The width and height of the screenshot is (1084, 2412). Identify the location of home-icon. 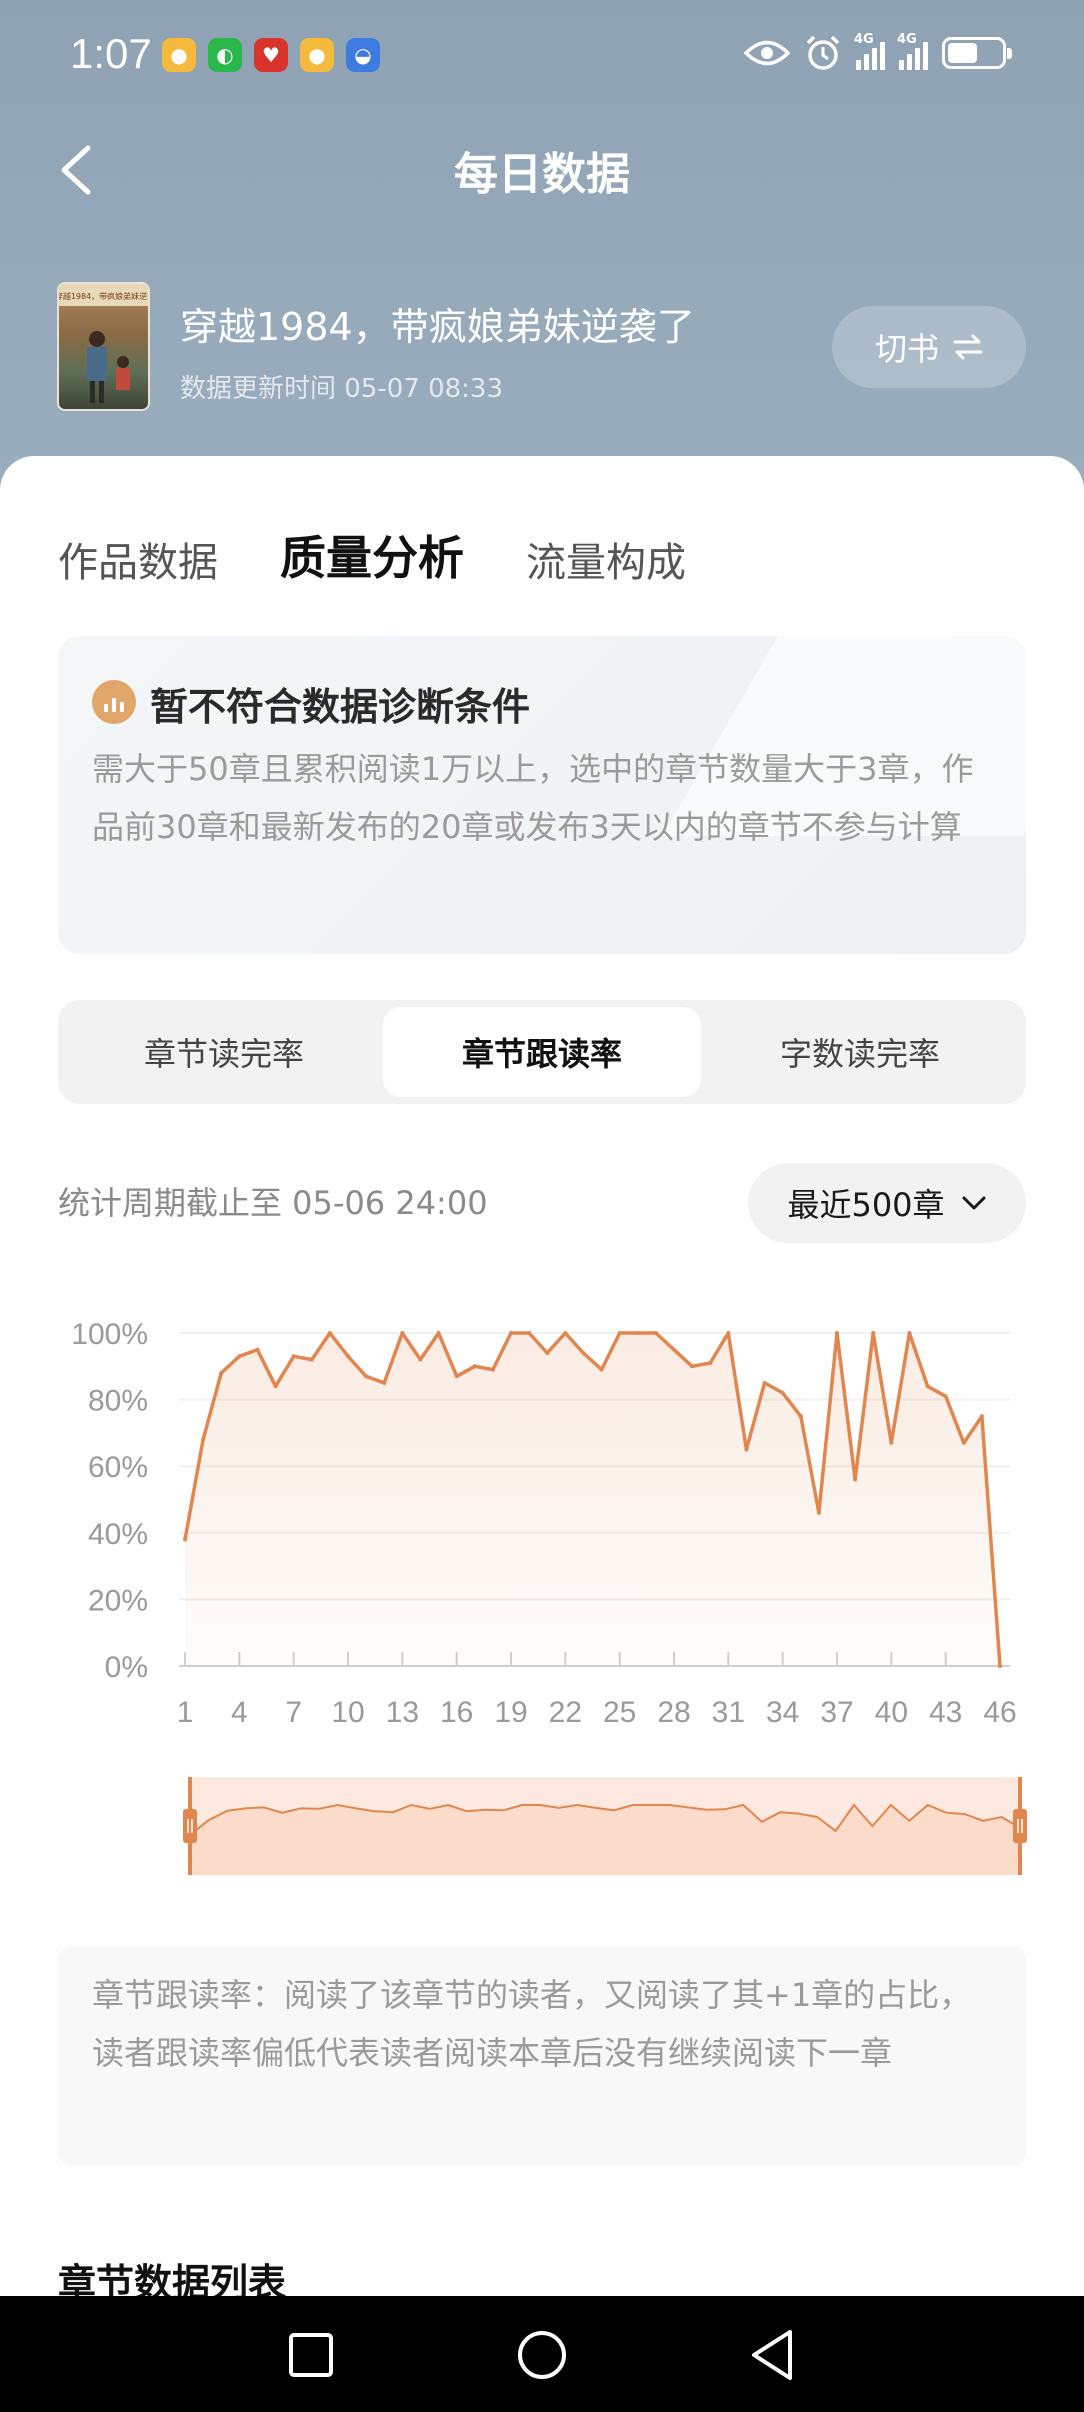
(542, 2355).